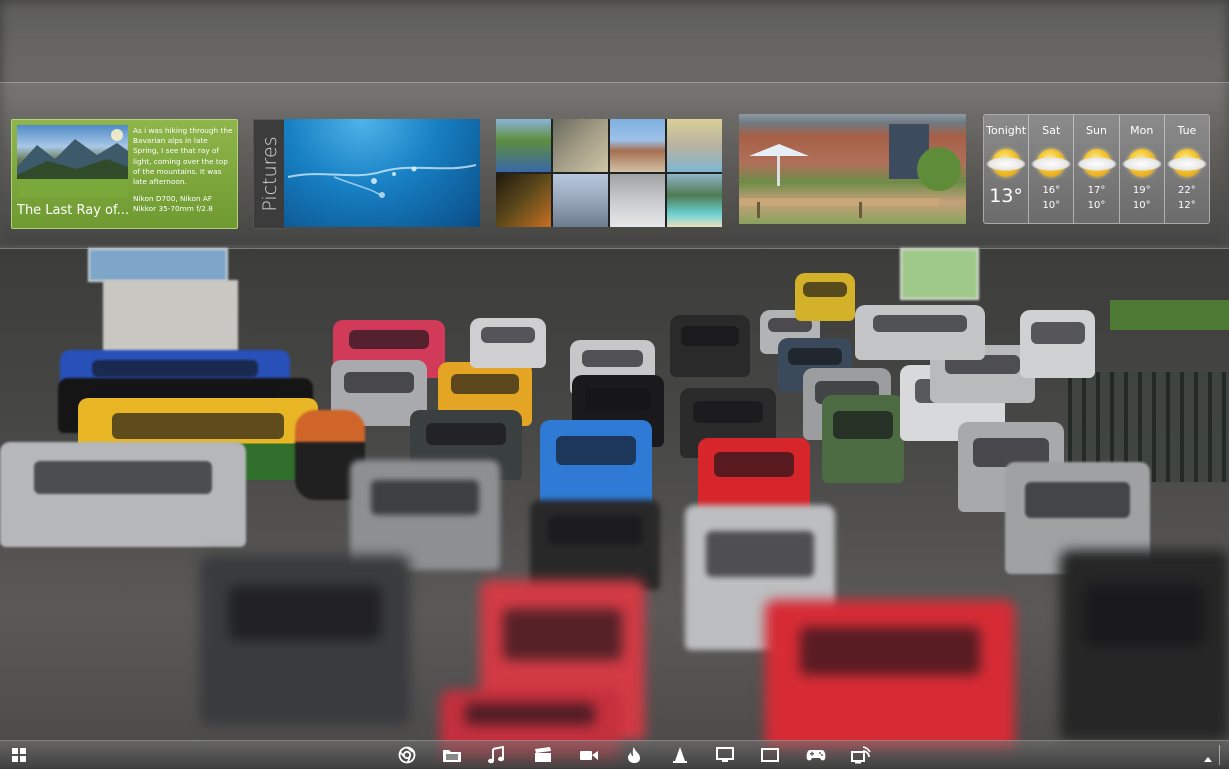  I want to click on tray-divider, so click(1219, 755).